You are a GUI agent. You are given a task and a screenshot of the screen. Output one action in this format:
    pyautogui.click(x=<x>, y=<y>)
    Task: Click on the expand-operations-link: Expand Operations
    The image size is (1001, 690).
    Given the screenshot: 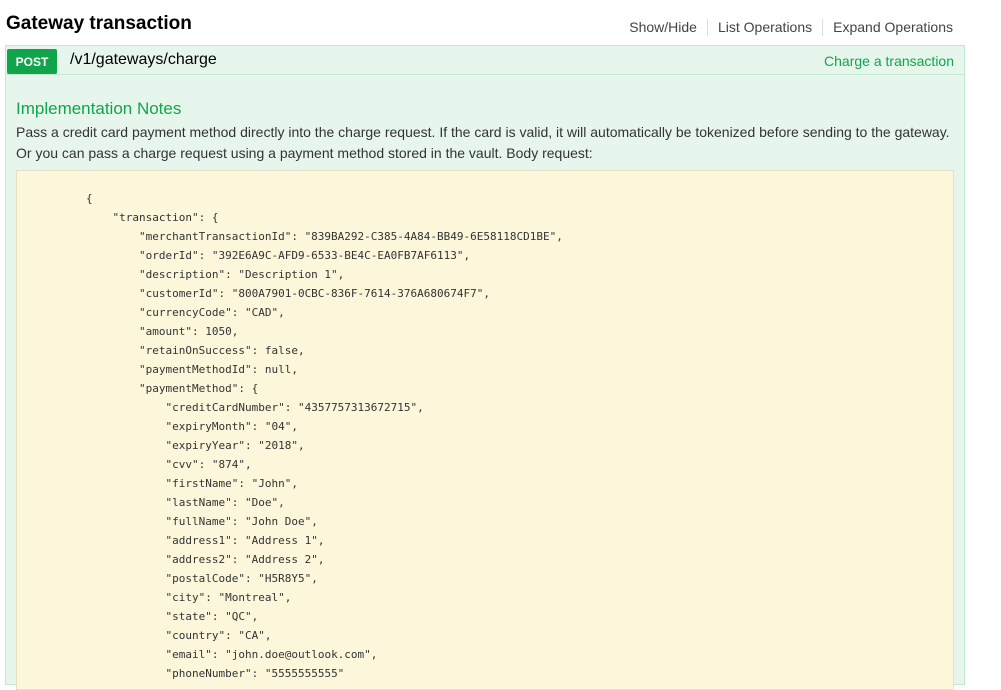 What is the action you would take?
    pyautogui.click(x=893, y=27)
    